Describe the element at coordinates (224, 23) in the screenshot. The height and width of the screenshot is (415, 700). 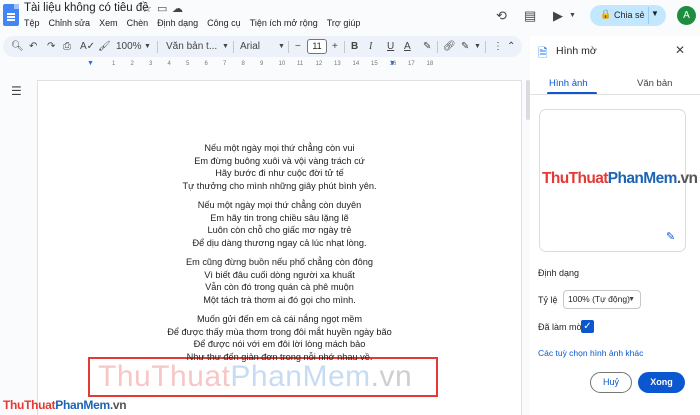
I see `menu-tools: Công cụ` at that location.